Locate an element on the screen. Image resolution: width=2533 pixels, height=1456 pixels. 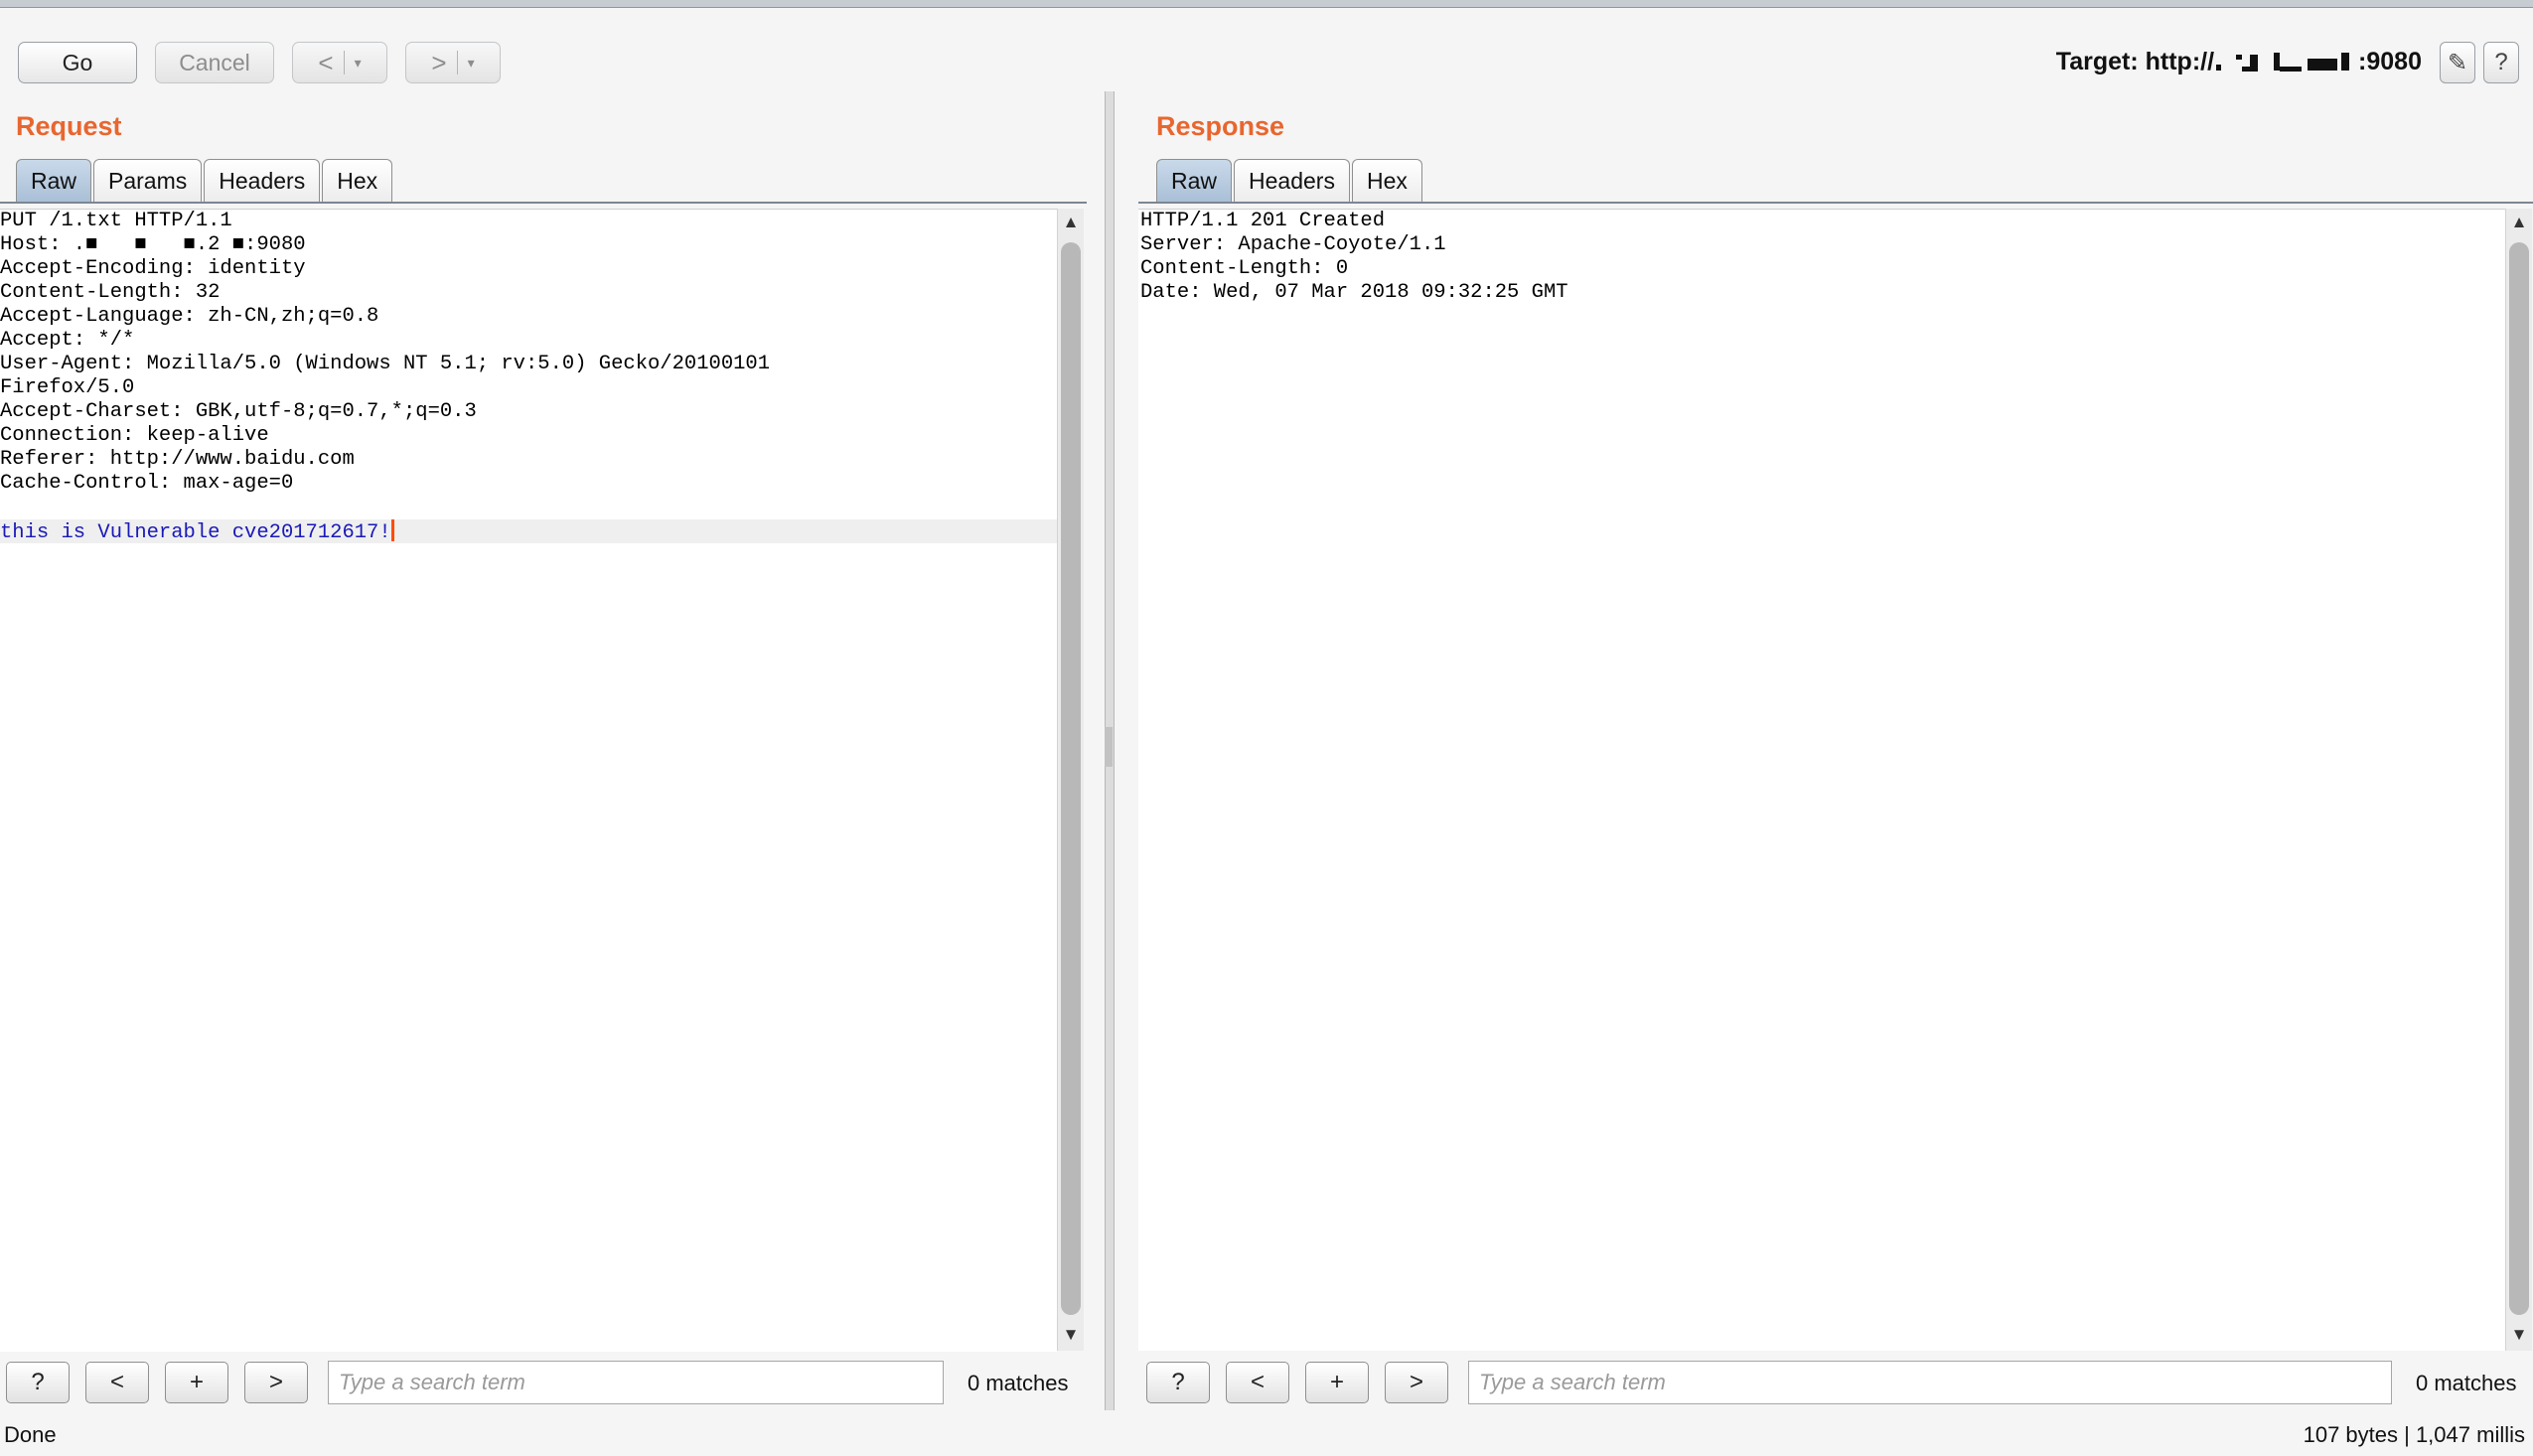
response-scrollbar: ▲ ▼ is located at coordinates (2518, 780).